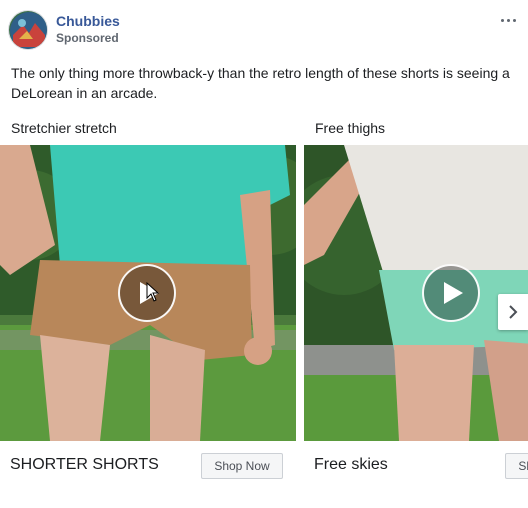  What do you see at coordinates (64, 128) in the screenshot?
I see `card-headline: Stretchier stretch` at bounding box center [64, 128].